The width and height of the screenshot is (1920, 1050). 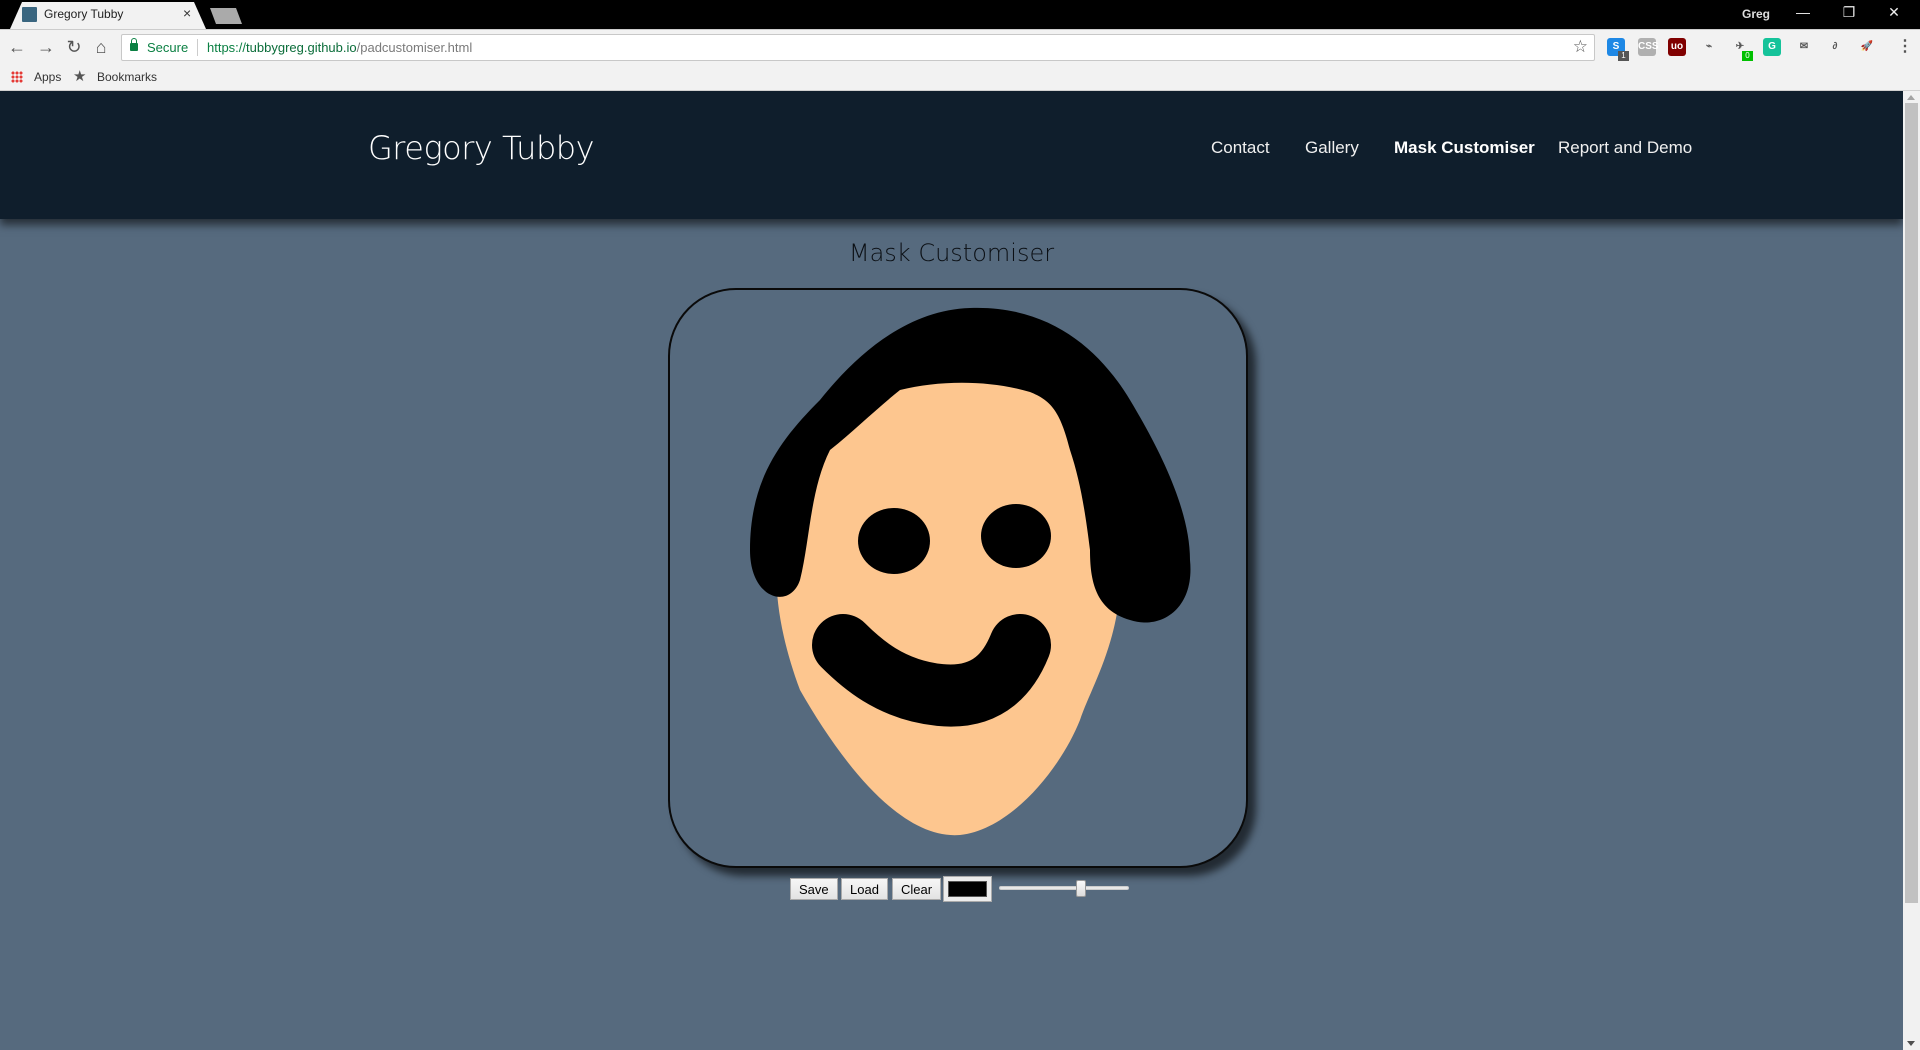 I want to click on skype-extension-badge: 1, so click(x=1623, y=56).